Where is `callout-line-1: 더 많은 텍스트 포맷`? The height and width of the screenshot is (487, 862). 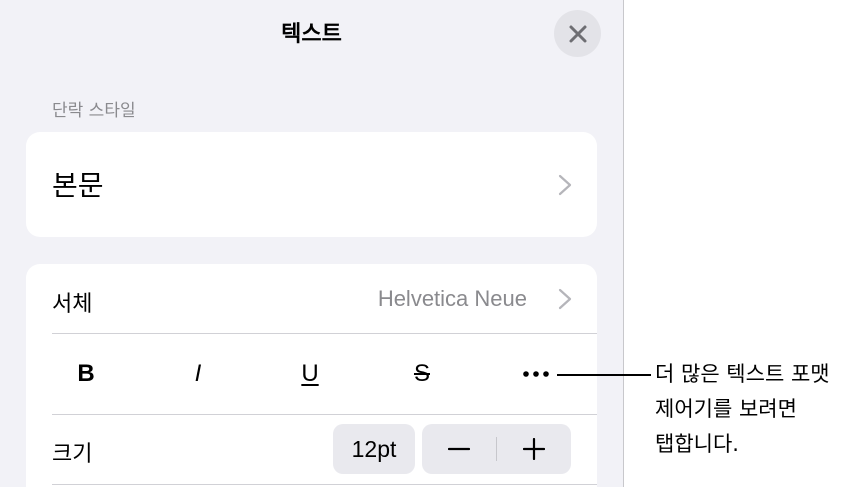 callout-line-1: 더 많은 텍스트 포맷 is located at coordinates (742, 374).